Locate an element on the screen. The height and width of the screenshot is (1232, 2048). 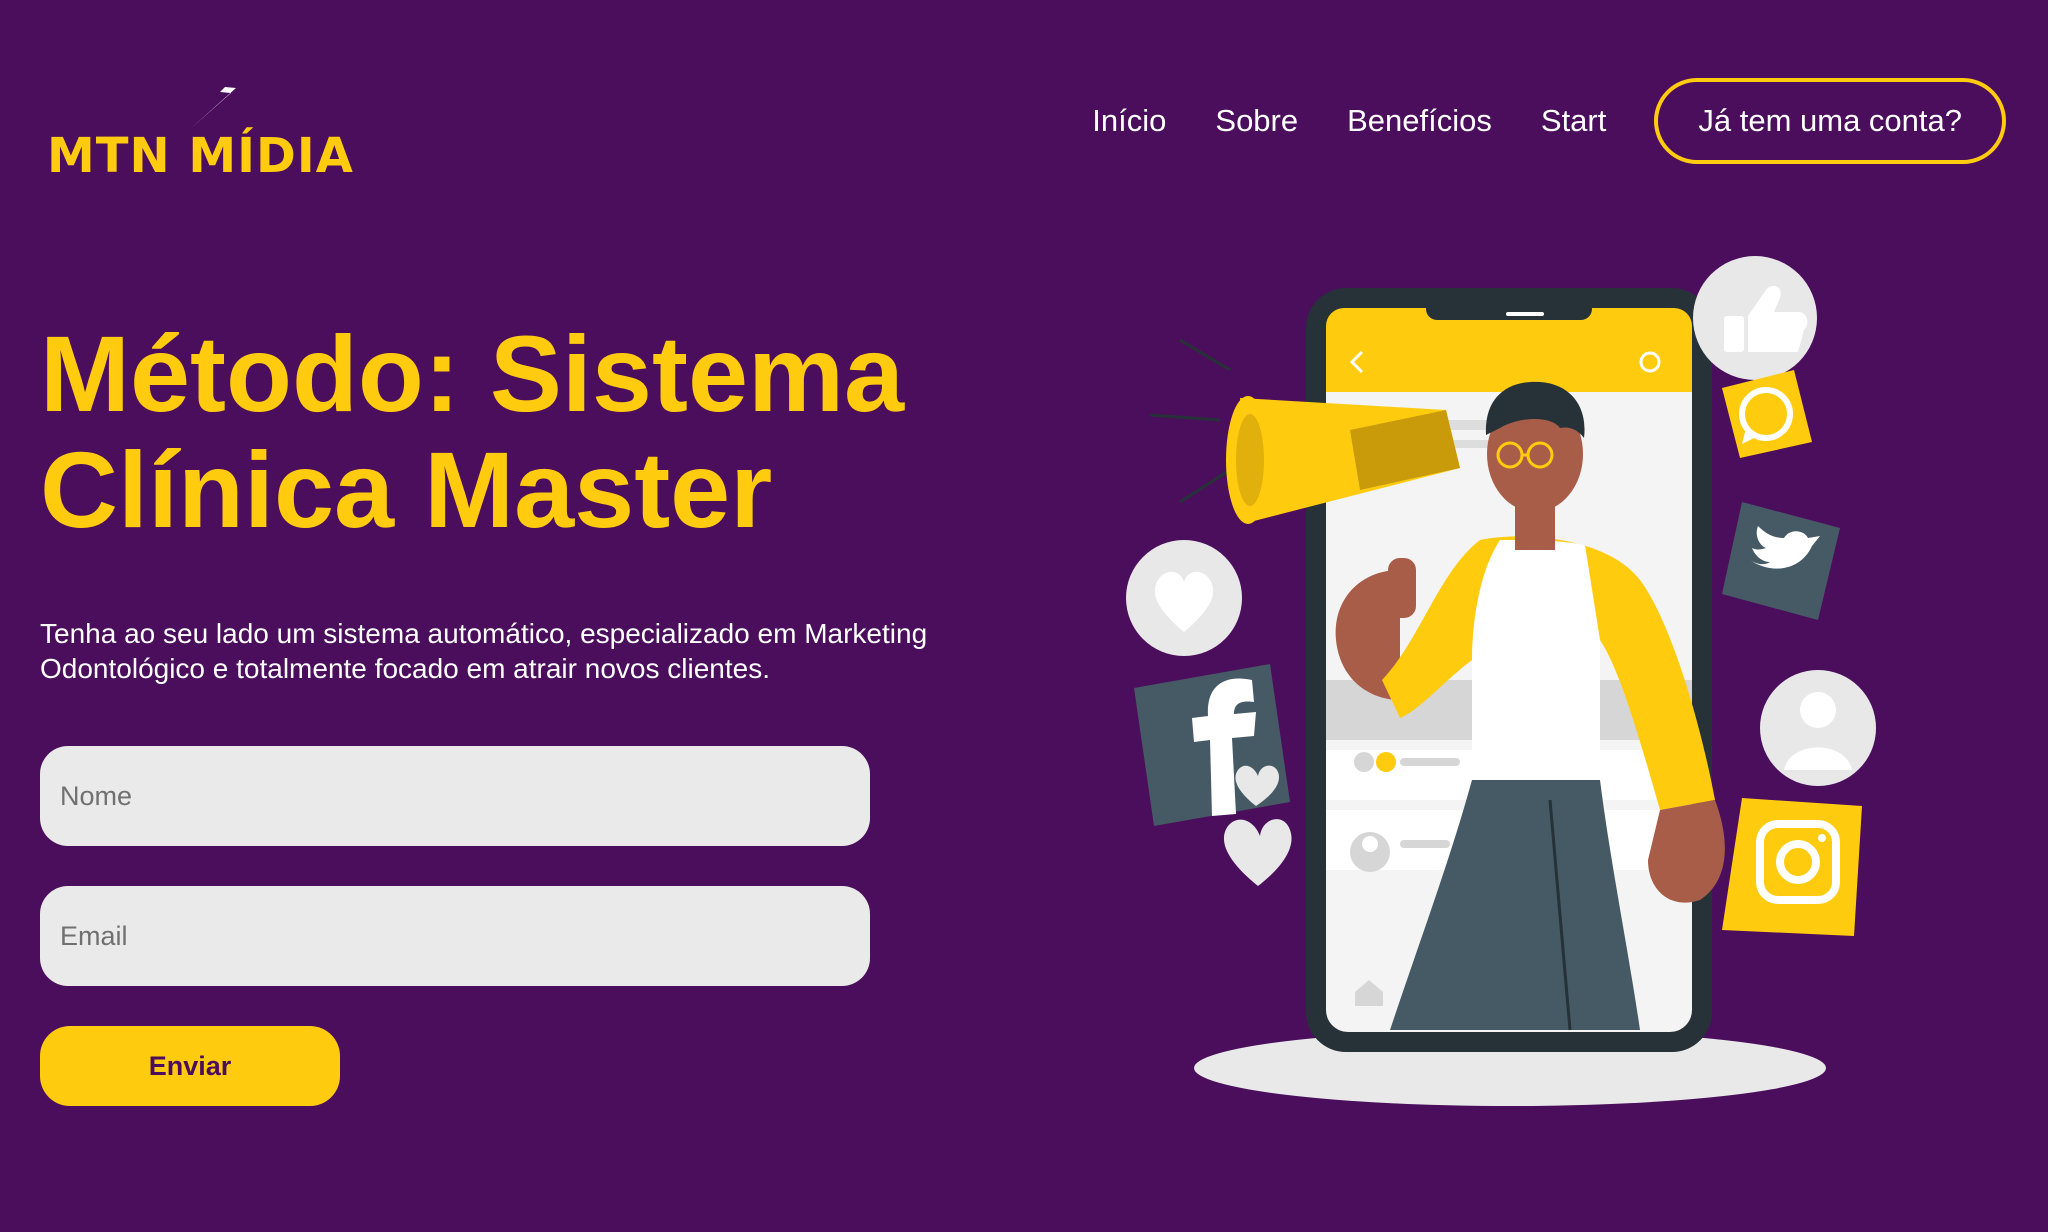
lightning-bolt-icon is located at coordinates (227, 88).